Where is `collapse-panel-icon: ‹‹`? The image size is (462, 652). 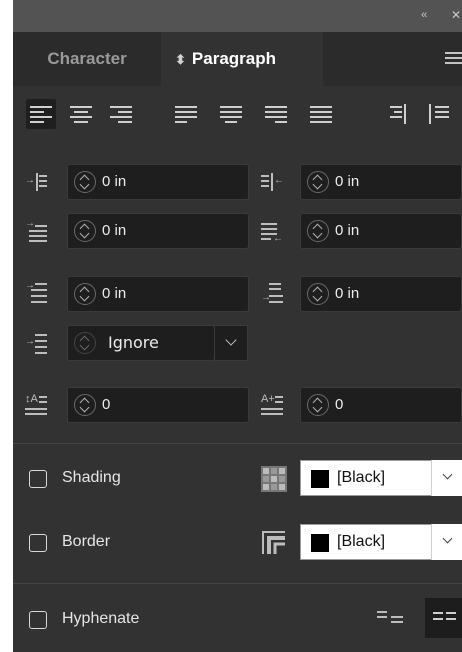
collapse-panel-icon: ‹‹ is located at coordinates (424, 15).